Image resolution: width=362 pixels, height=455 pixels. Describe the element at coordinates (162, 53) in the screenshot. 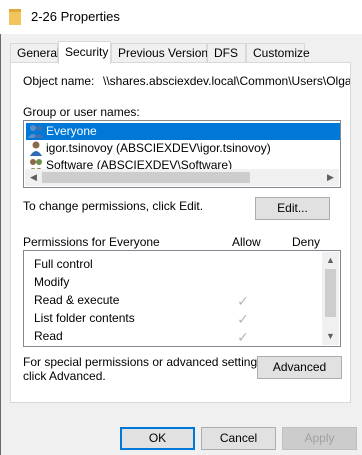

I see `tab-previous-versions: Previous Versions` at that location.